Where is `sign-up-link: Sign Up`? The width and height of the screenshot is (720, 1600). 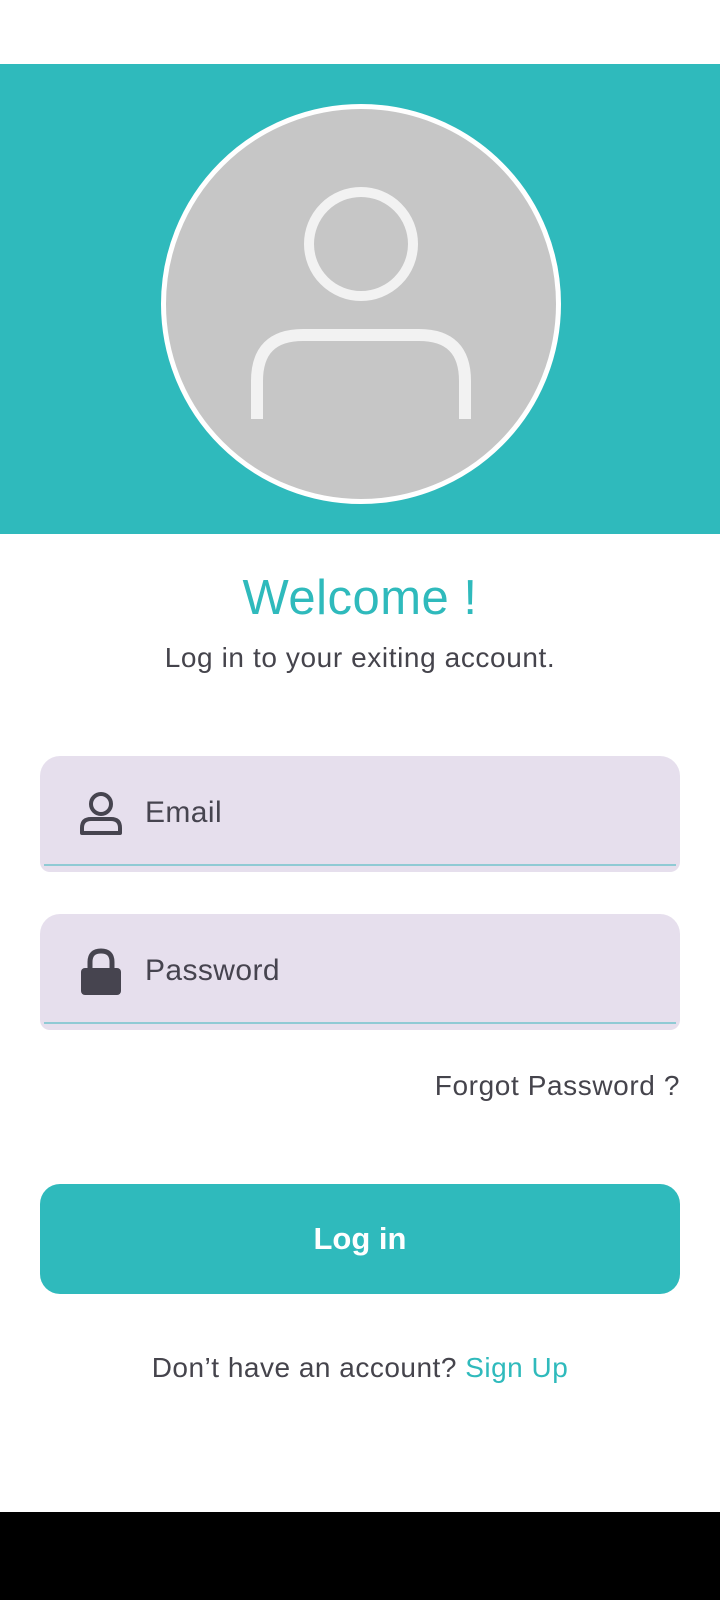 sign-up-link: Sign Up is located at coordinates (516, 1367).